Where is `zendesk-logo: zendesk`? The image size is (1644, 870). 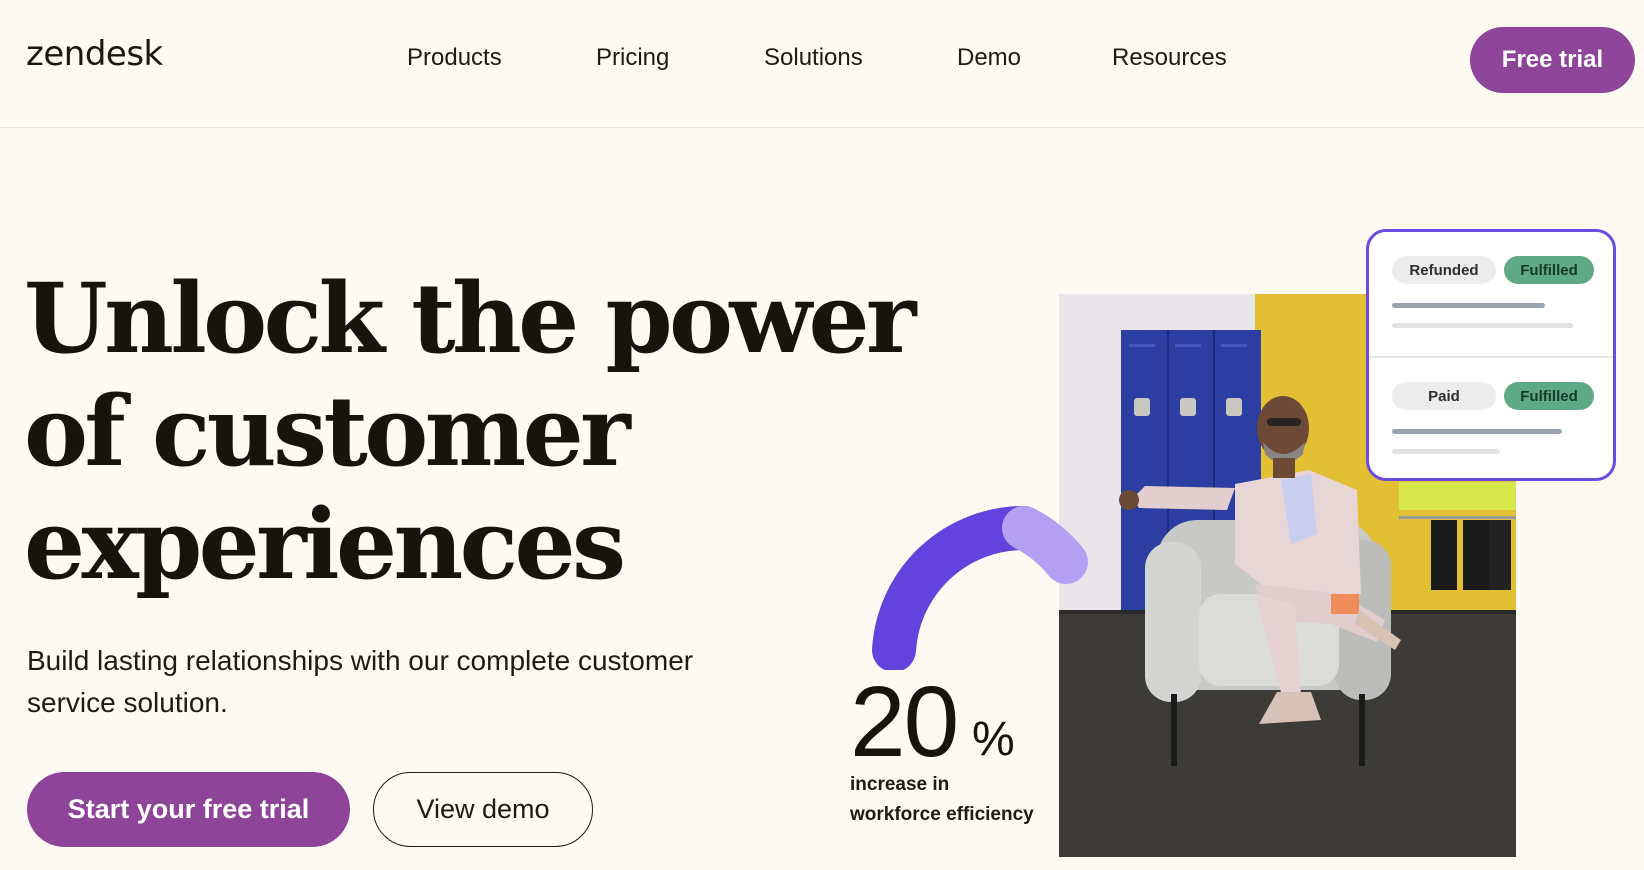
zendesk-logo: zendesk is located at coordinates (94, 54).